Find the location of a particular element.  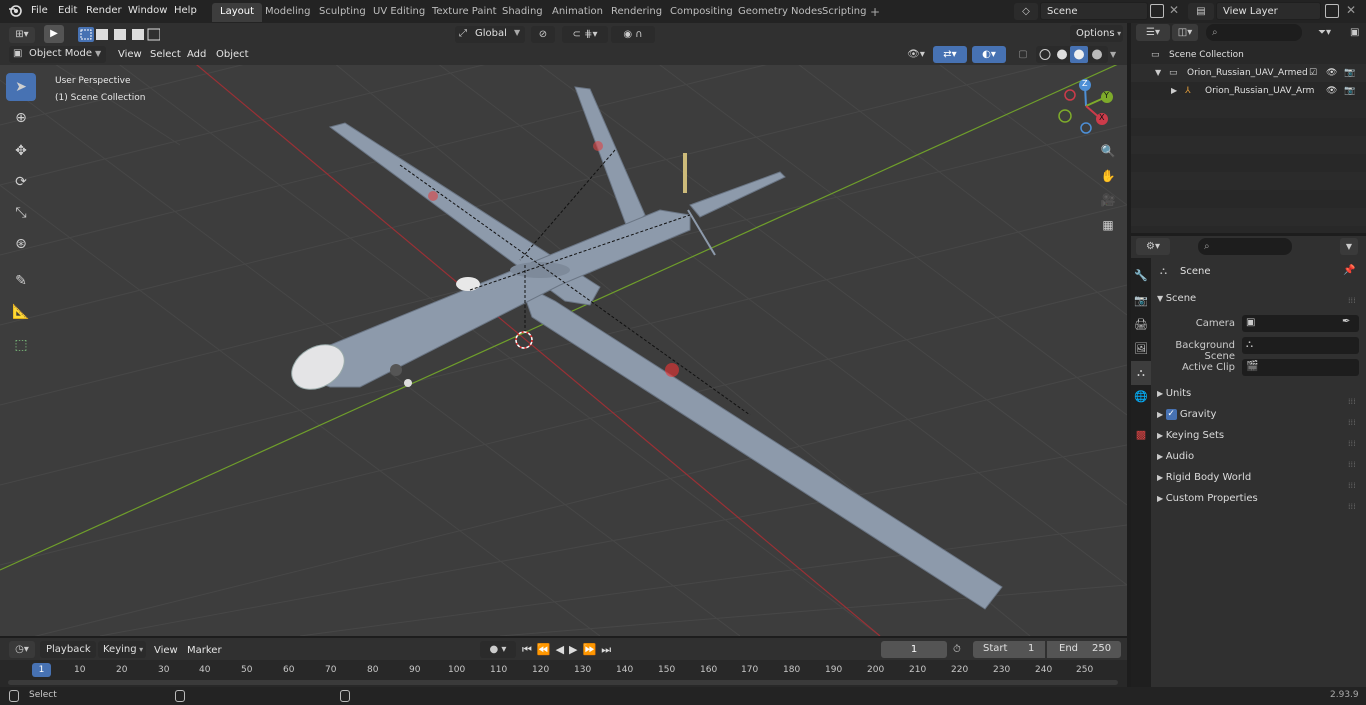

move-tool-icon: ✥ is located at coordinates (21, 151).